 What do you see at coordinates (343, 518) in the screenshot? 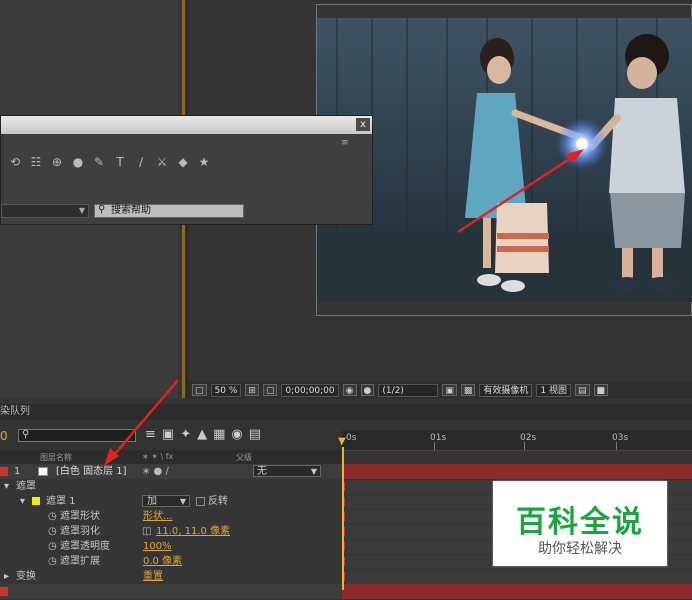
I see `playhead-line` at bounding box center [343, 518].